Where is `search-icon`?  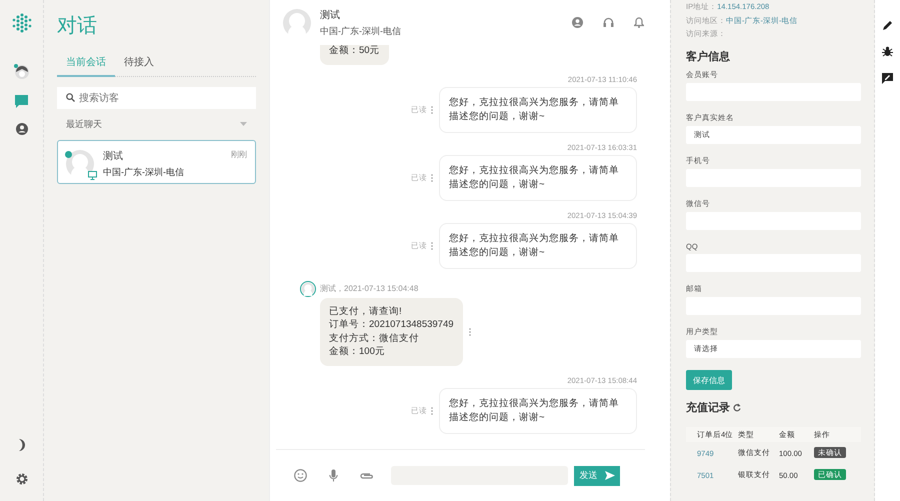
search-icon is located at coordinates (70, 97).